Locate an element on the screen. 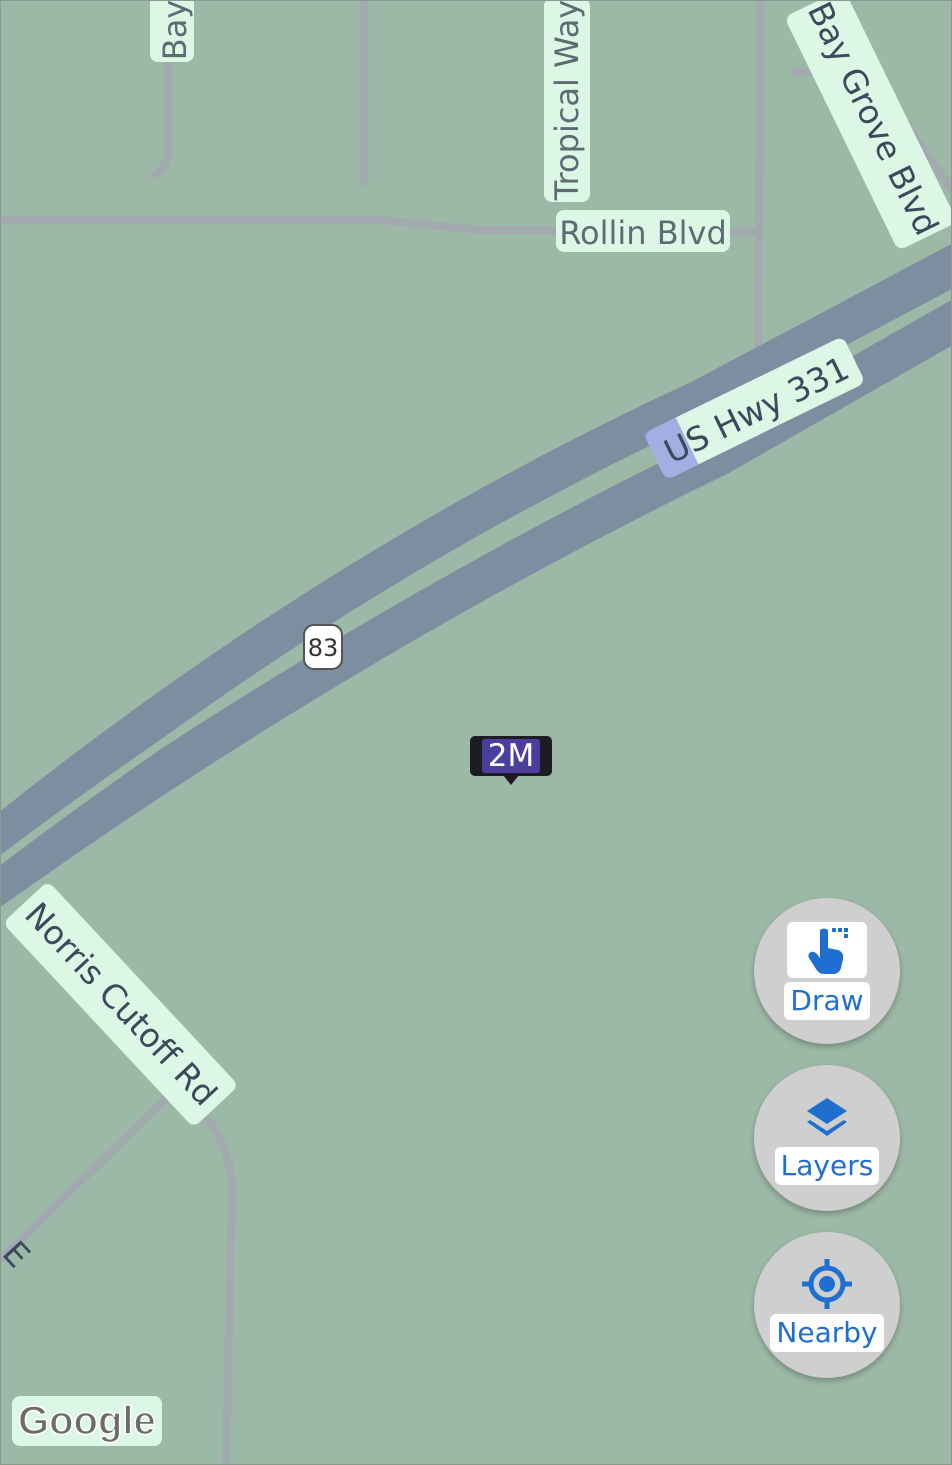 This screenshot has height=1465, width=952. svg-text: Bay Grove Blvd is located at coordinates (873, 120).